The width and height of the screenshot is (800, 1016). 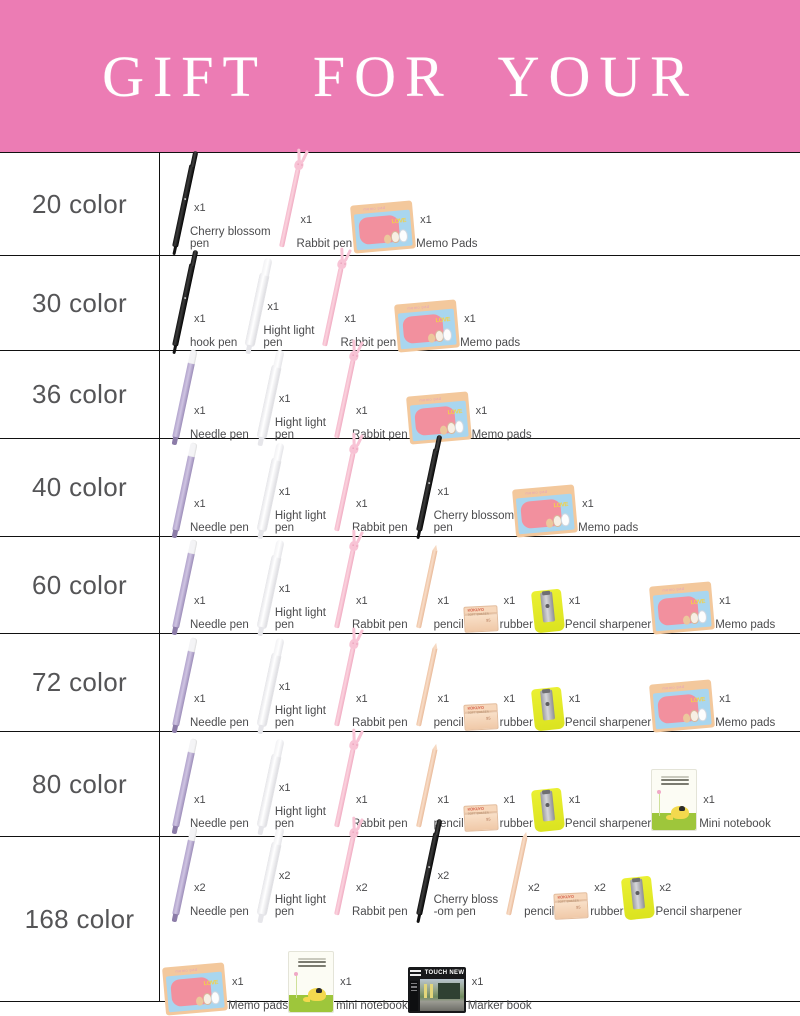 What do you see at coordinates (466, 906) in the screenshot?
I see `gift-item-name: Cherry bloss -om pen` at bounding box center [466, 906].